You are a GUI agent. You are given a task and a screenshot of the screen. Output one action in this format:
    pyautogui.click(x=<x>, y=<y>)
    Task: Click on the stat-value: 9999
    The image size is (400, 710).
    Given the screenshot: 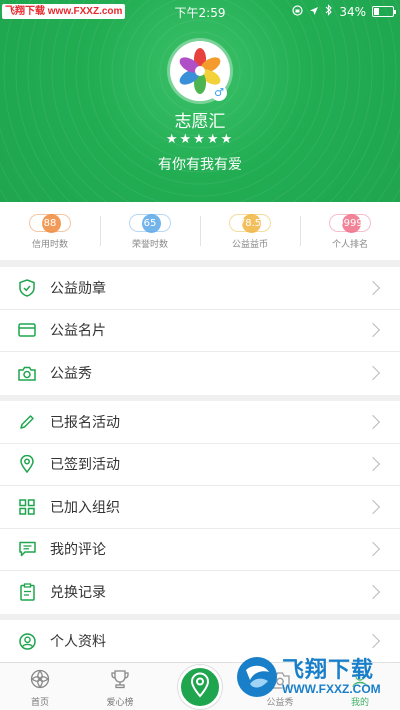 What is the action you would take?
    pyautogui.click(x=350, y=223)
    